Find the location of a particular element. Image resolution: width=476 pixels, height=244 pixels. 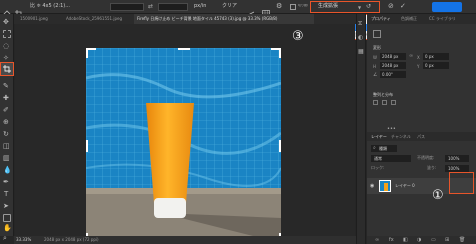

angle-icon: ∠ is located at coordinates (375, 75).